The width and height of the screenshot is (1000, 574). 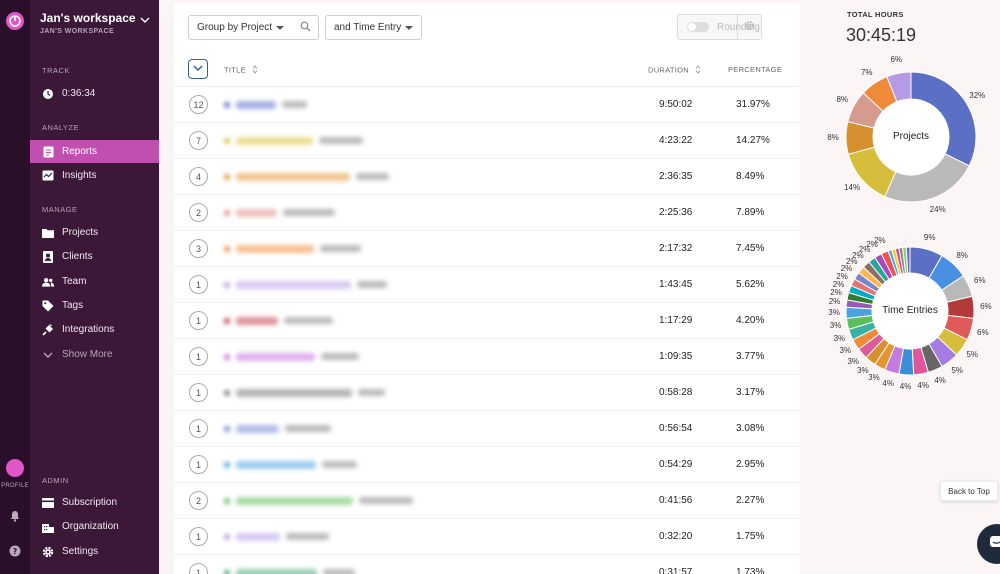 I want to click on entry-count-badge: 4, so click(x=198, y=176).